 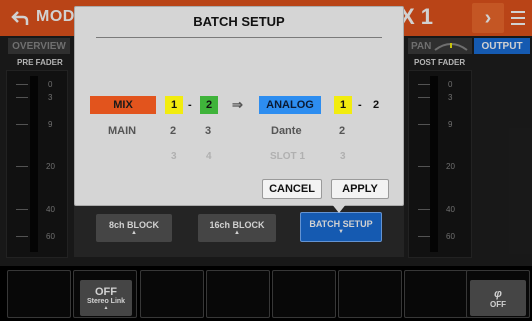 I want to click on dest-from-option-3: 3, so click(x=343, y=156).